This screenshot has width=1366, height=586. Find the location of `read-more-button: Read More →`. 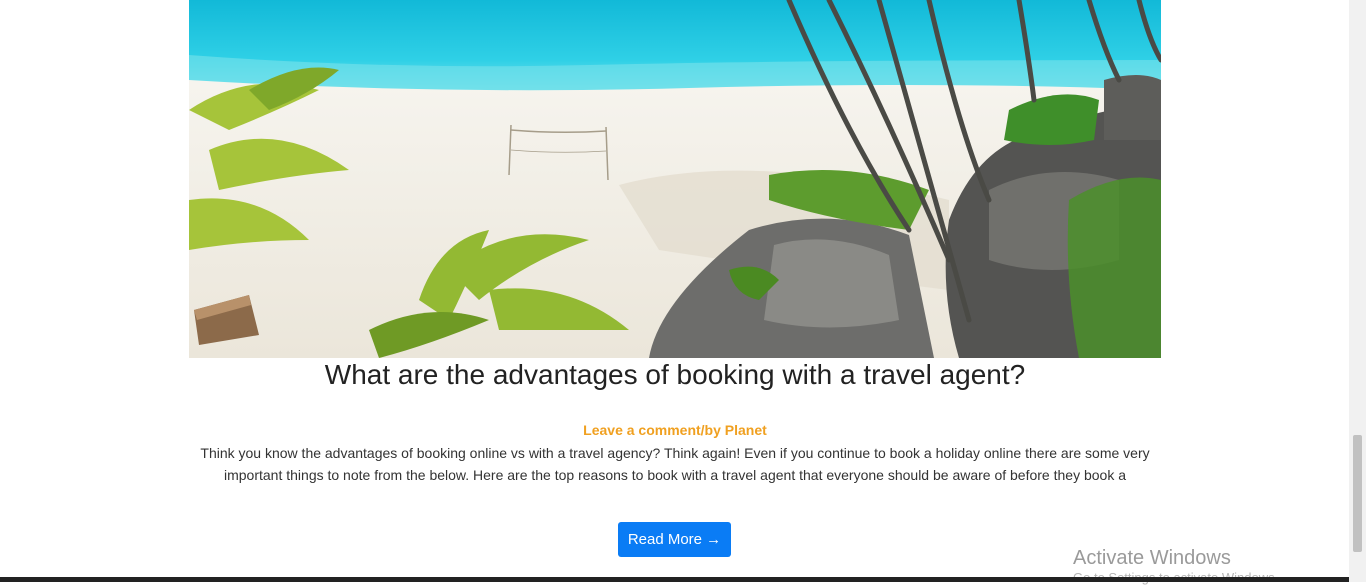

read-more-button: Read More → is located at coordinates (674, 539).